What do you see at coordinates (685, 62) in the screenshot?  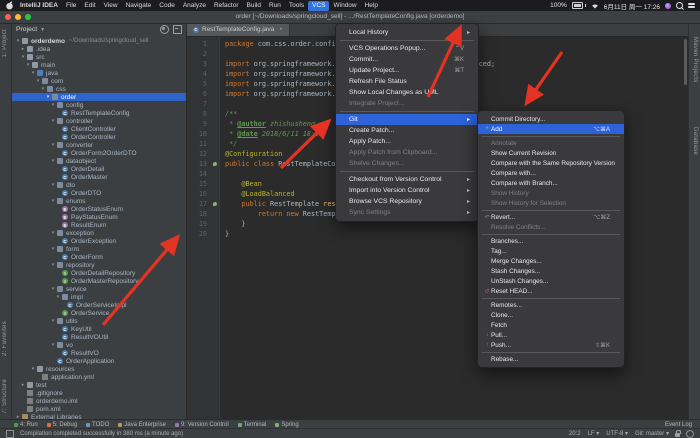 I see `editor-scrollbar` at bounding box center [685, 62].